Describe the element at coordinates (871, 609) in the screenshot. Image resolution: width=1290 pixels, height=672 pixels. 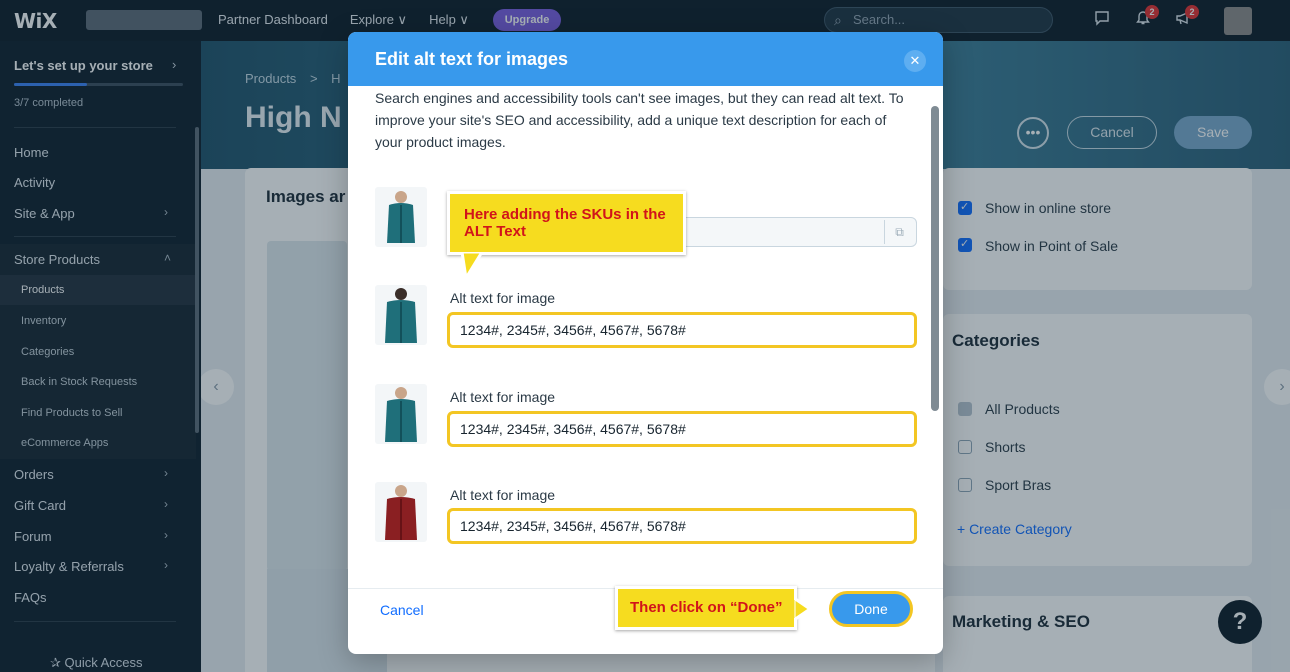
I see `done-button: Done` at that location.